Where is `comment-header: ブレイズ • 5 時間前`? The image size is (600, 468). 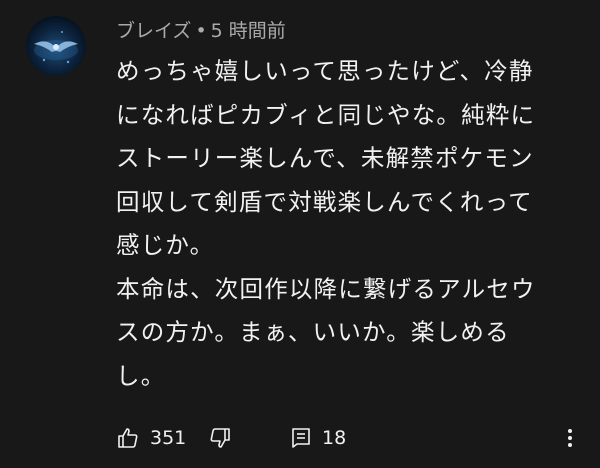 comment-header: ブレイズ • 5 時間前 is located at coordinates (201, 31).